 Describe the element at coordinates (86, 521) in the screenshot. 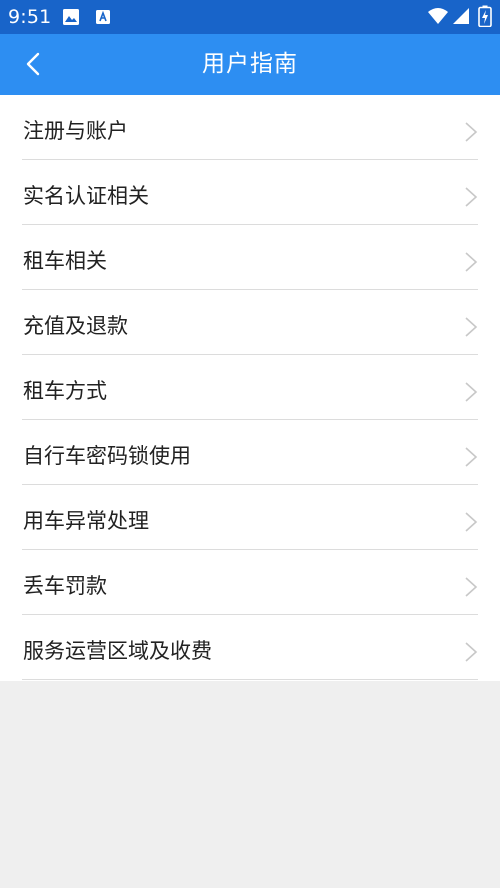

I see `list-item-label: 用车异常处理` at that location.